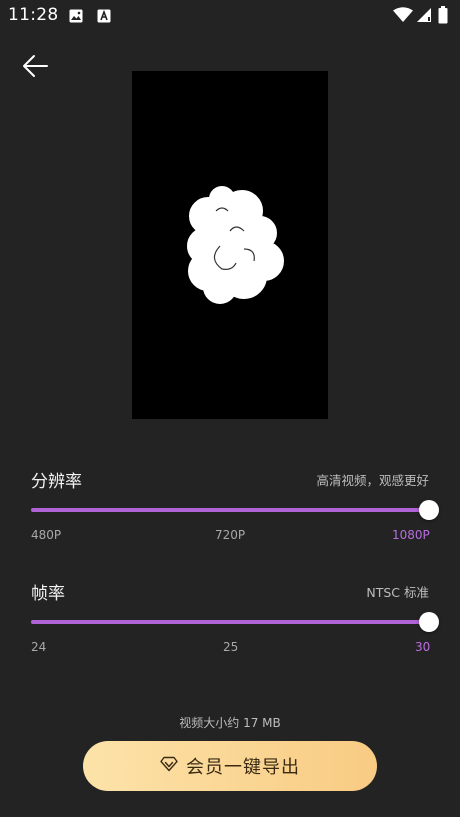  I want to click on resolution-slider, so click(235, 511).